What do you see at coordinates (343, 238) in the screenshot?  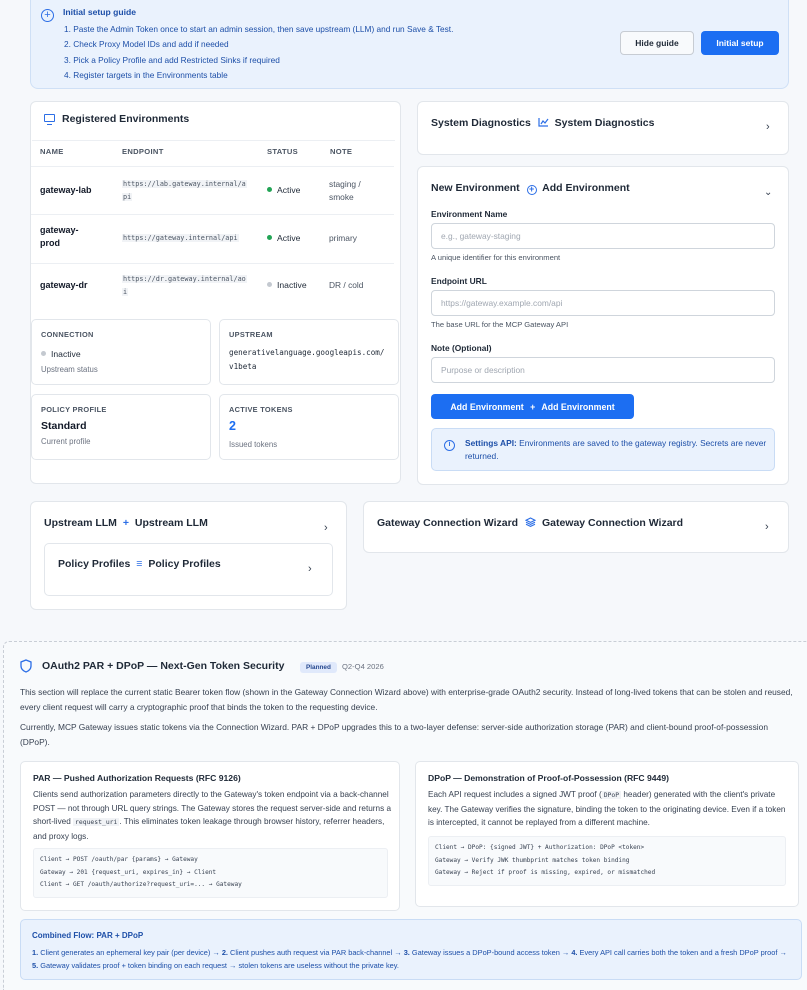 I see `env-note: primary` at bounding box center [343, 238].